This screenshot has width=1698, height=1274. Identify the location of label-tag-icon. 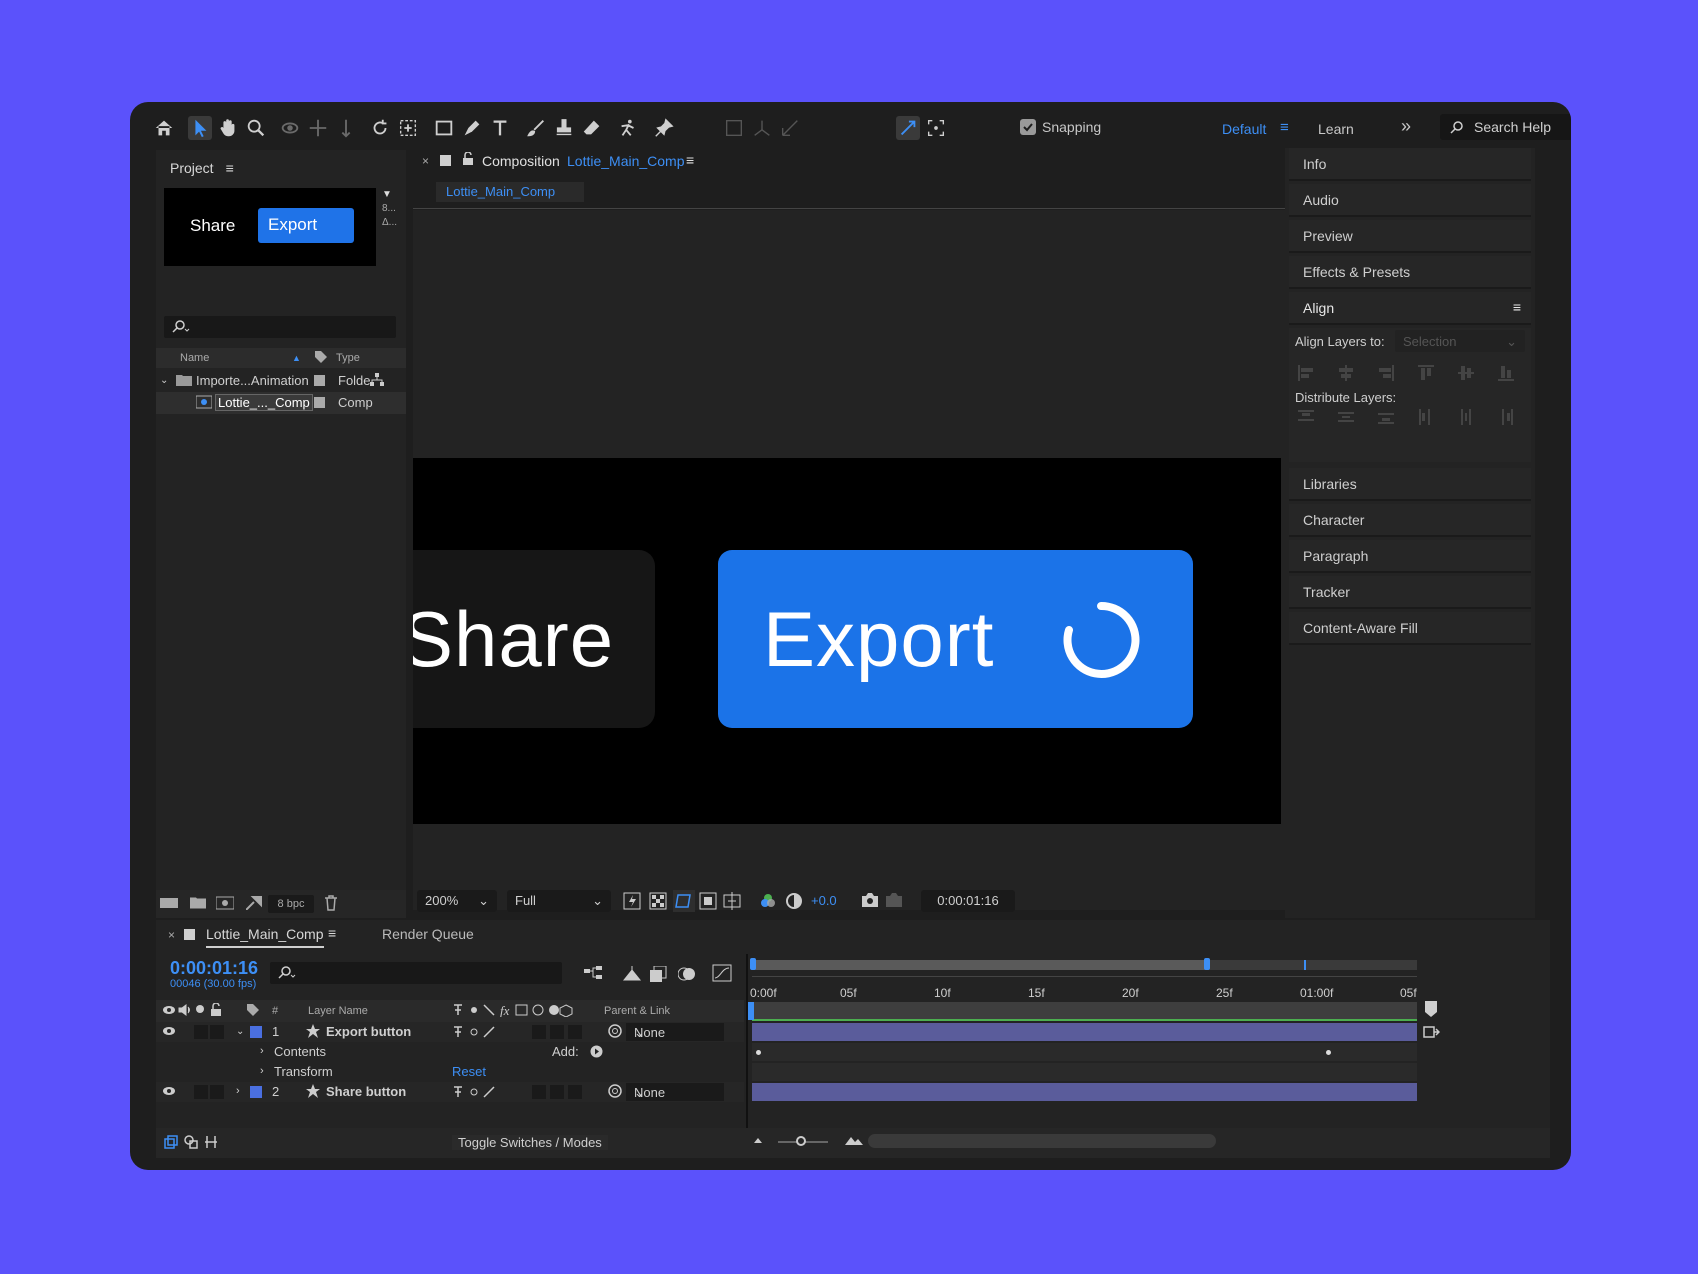
(253, 1010).